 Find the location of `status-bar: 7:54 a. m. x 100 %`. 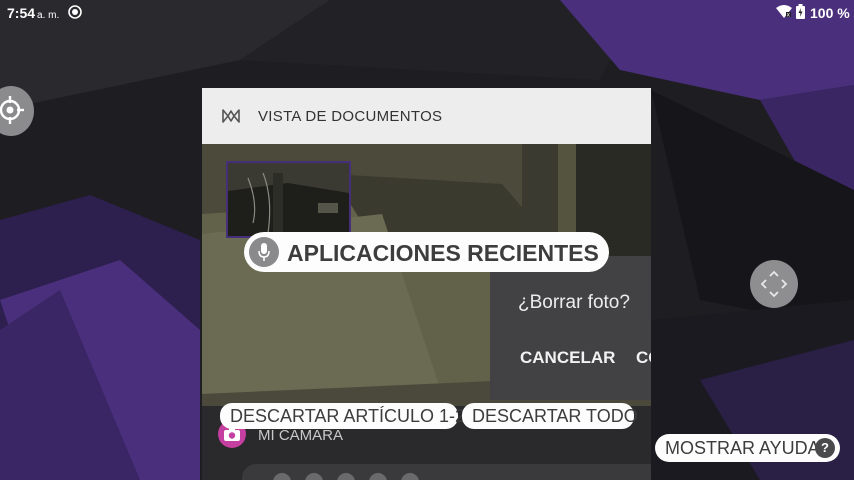

status-bar: 7:54 a. m. x 100 % is located at coordinates (427, 12).